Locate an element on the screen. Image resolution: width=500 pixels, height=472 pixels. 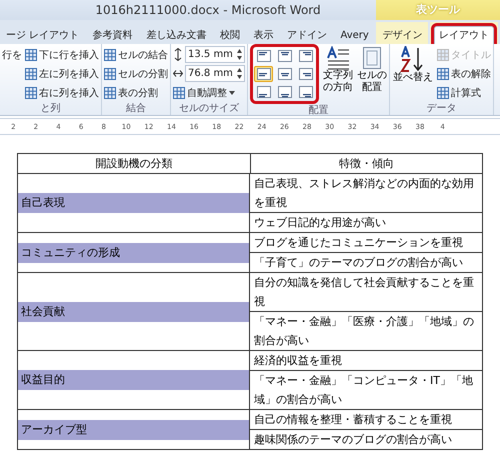
ribbon-tab: 参考資料 is located at coordinates (113, 35).